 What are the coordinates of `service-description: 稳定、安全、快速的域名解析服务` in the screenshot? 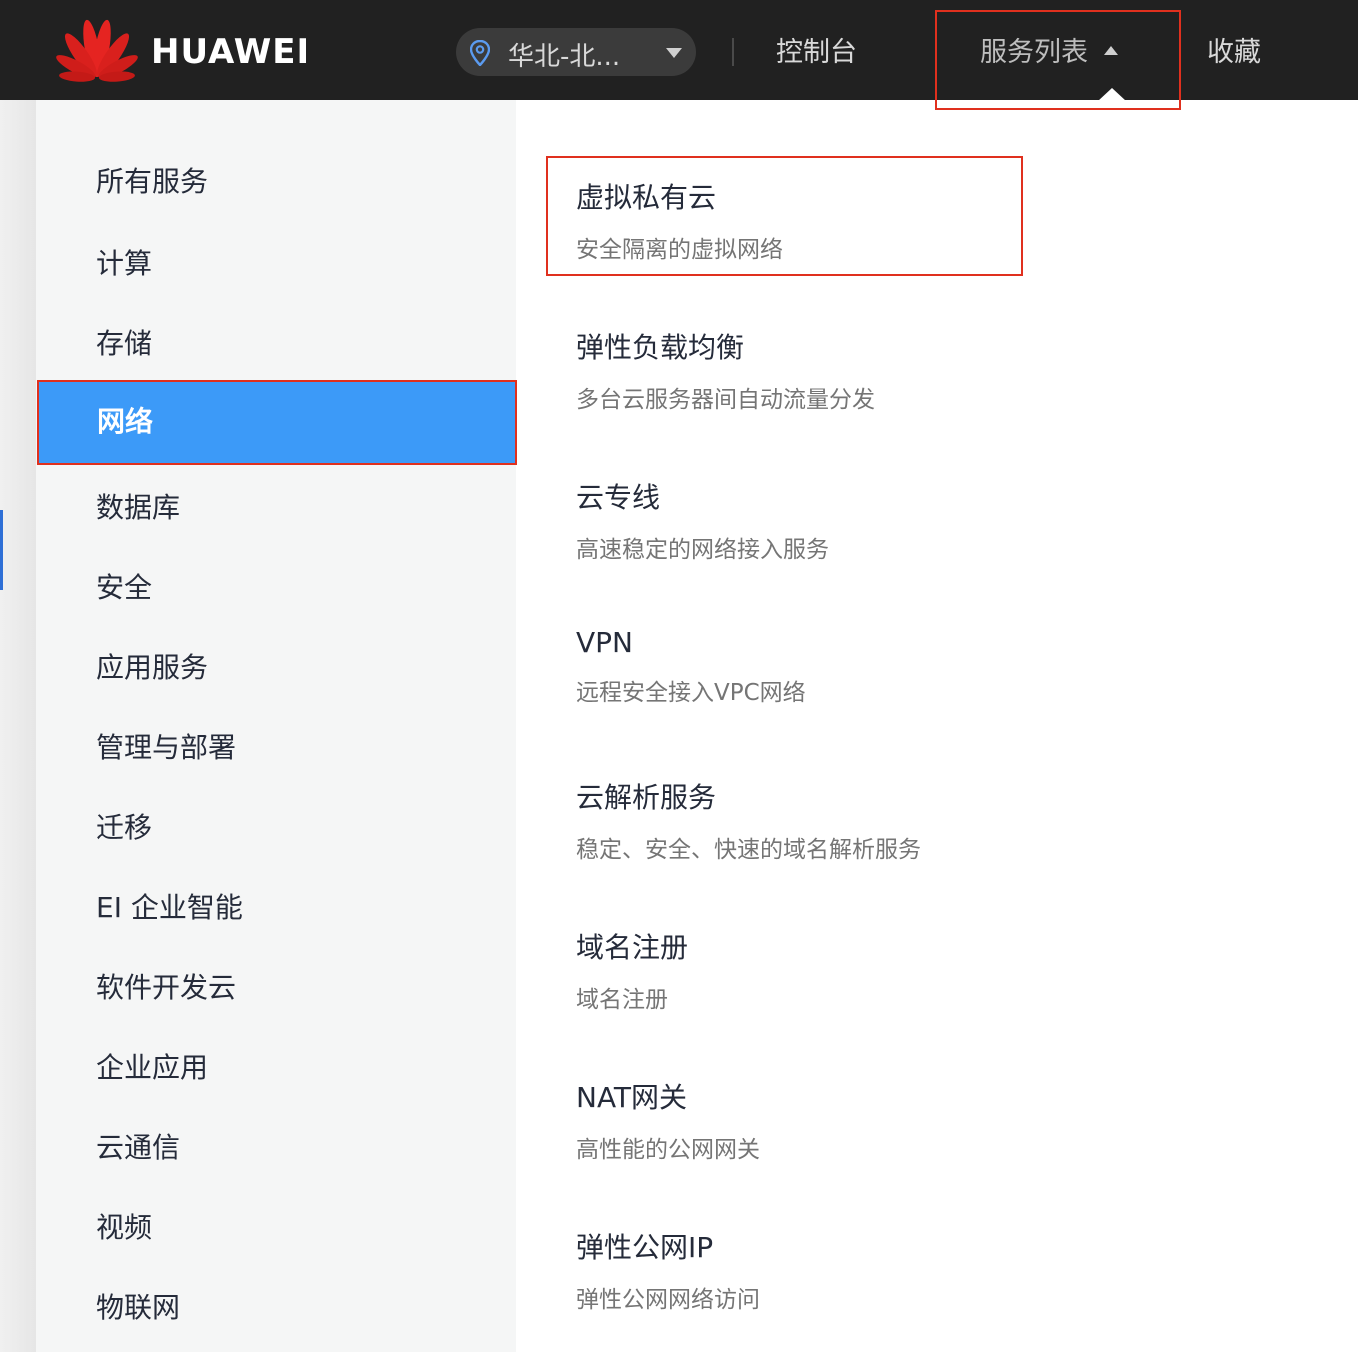 It's located at (748, 850).